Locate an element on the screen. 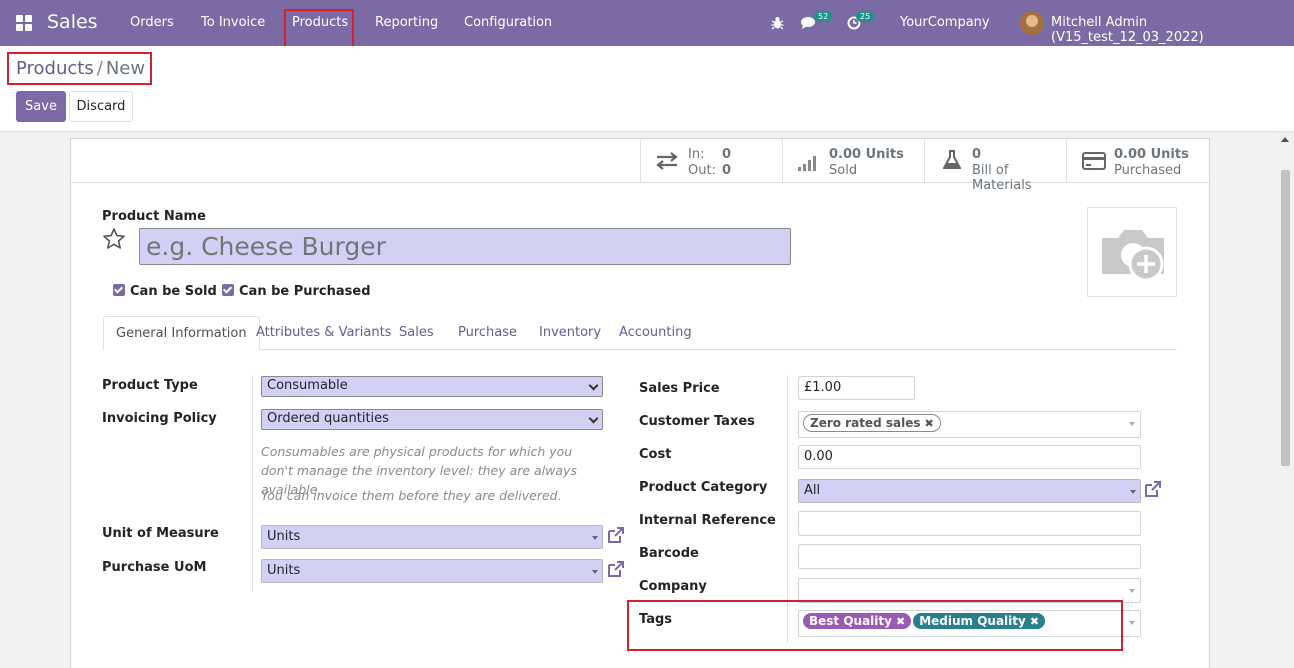 This screenshot has width=1294, height=668. customer-taxes-input: Zero rated sales ✖ is located at coordinates (969, 424).